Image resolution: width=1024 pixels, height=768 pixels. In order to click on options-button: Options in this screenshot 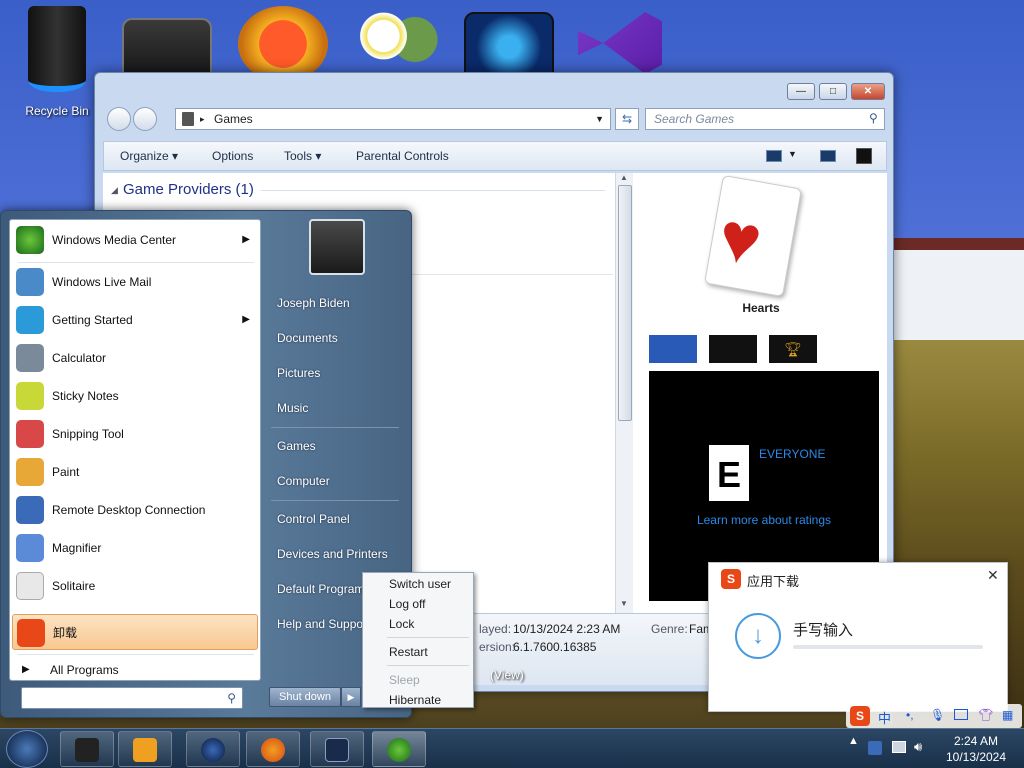, I will do `click(232, 156)`.